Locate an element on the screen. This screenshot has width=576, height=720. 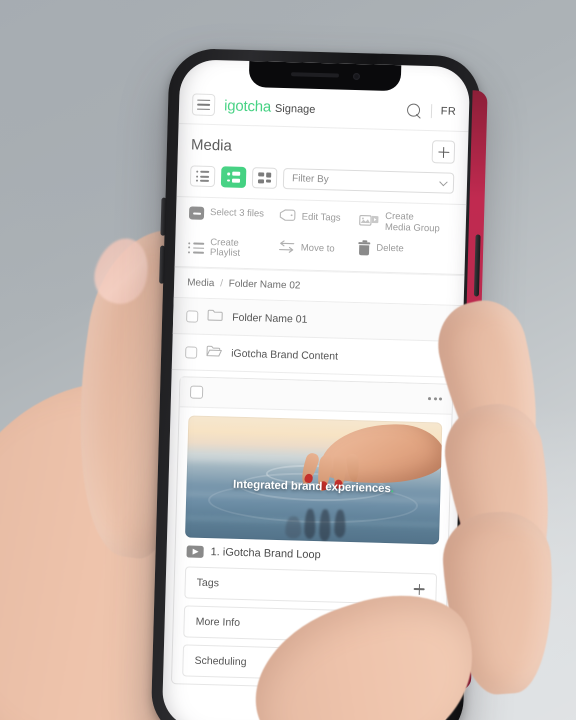
edit-tags-action: Edit Tags is located at coordinates (318, 218).